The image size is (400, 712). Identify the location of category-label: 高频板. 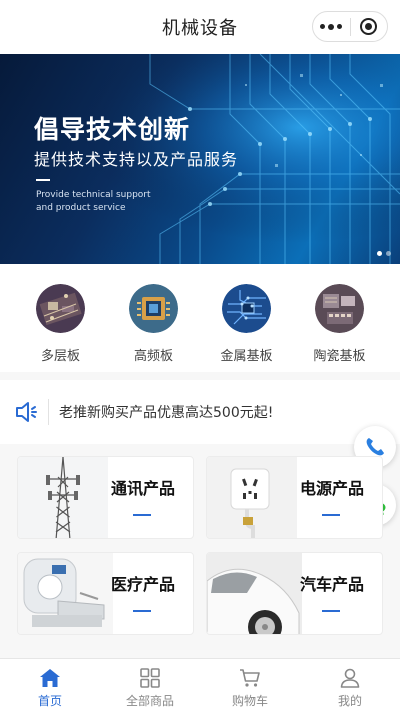
(153, 356).